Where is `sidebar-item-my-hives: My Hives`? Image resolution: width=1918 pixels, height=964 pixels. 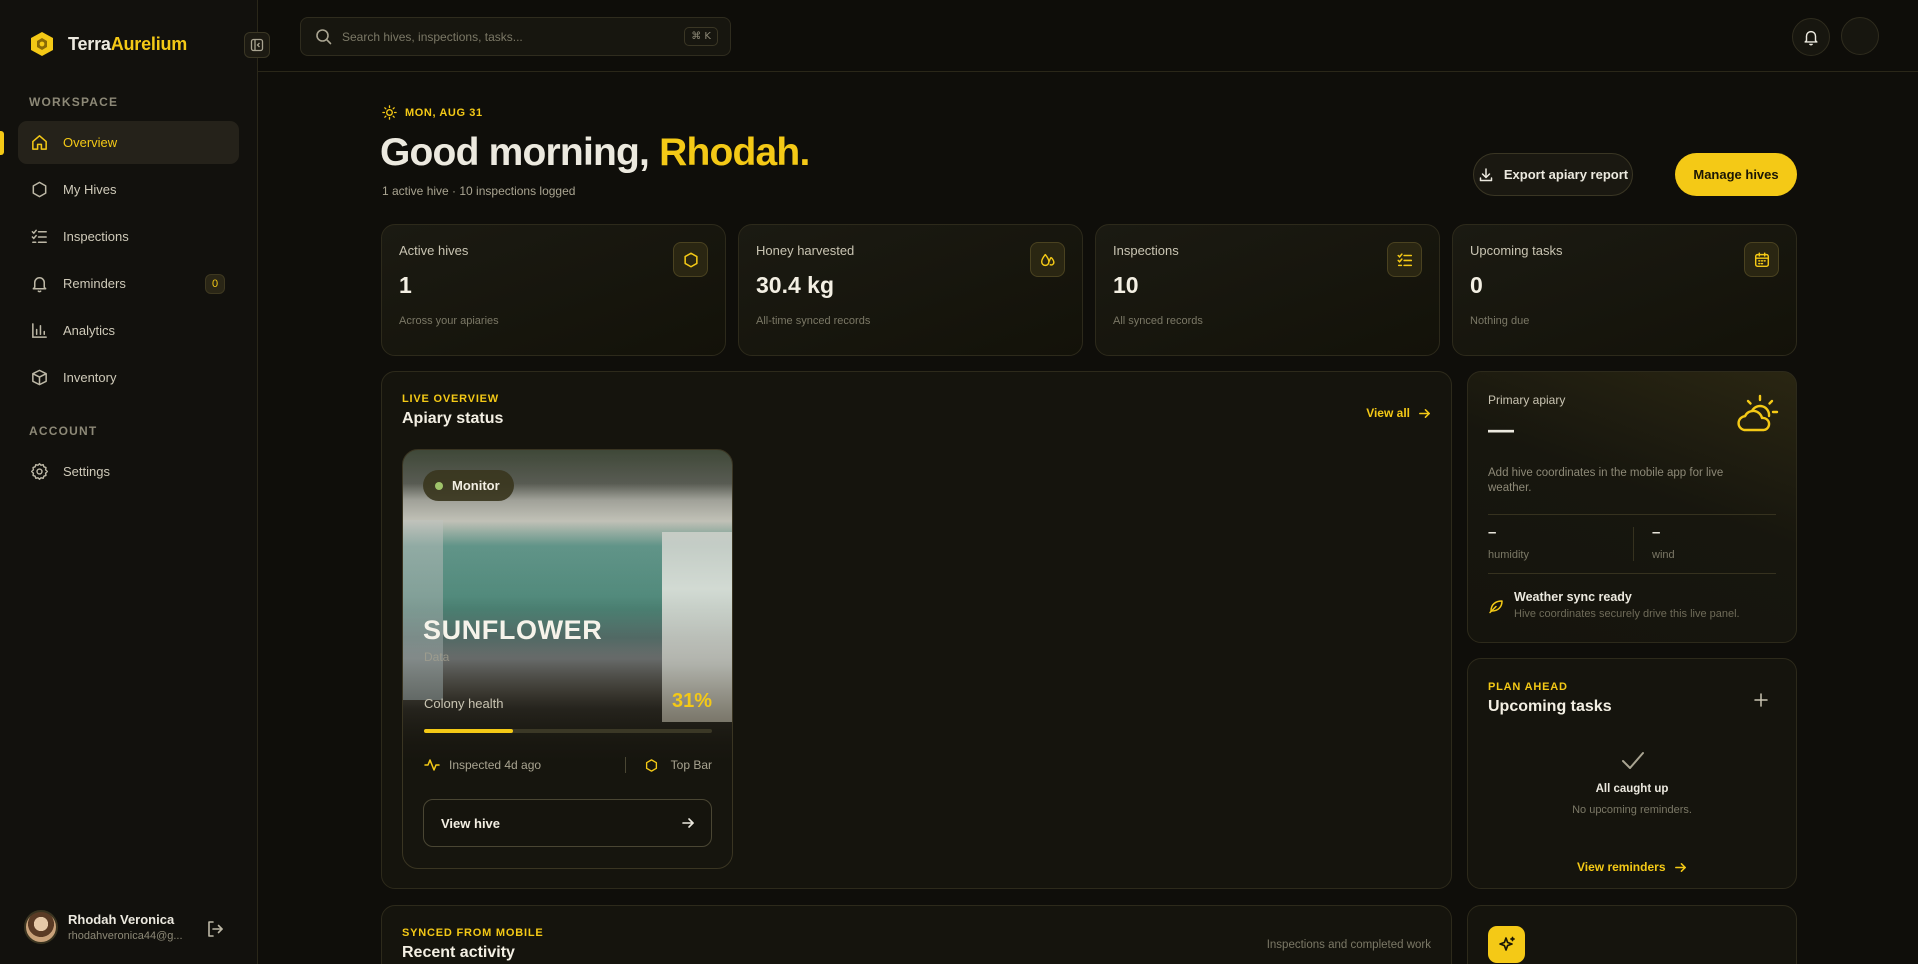 sidebar-item-my-hives: My Hives is located at coordinates (128, 189).